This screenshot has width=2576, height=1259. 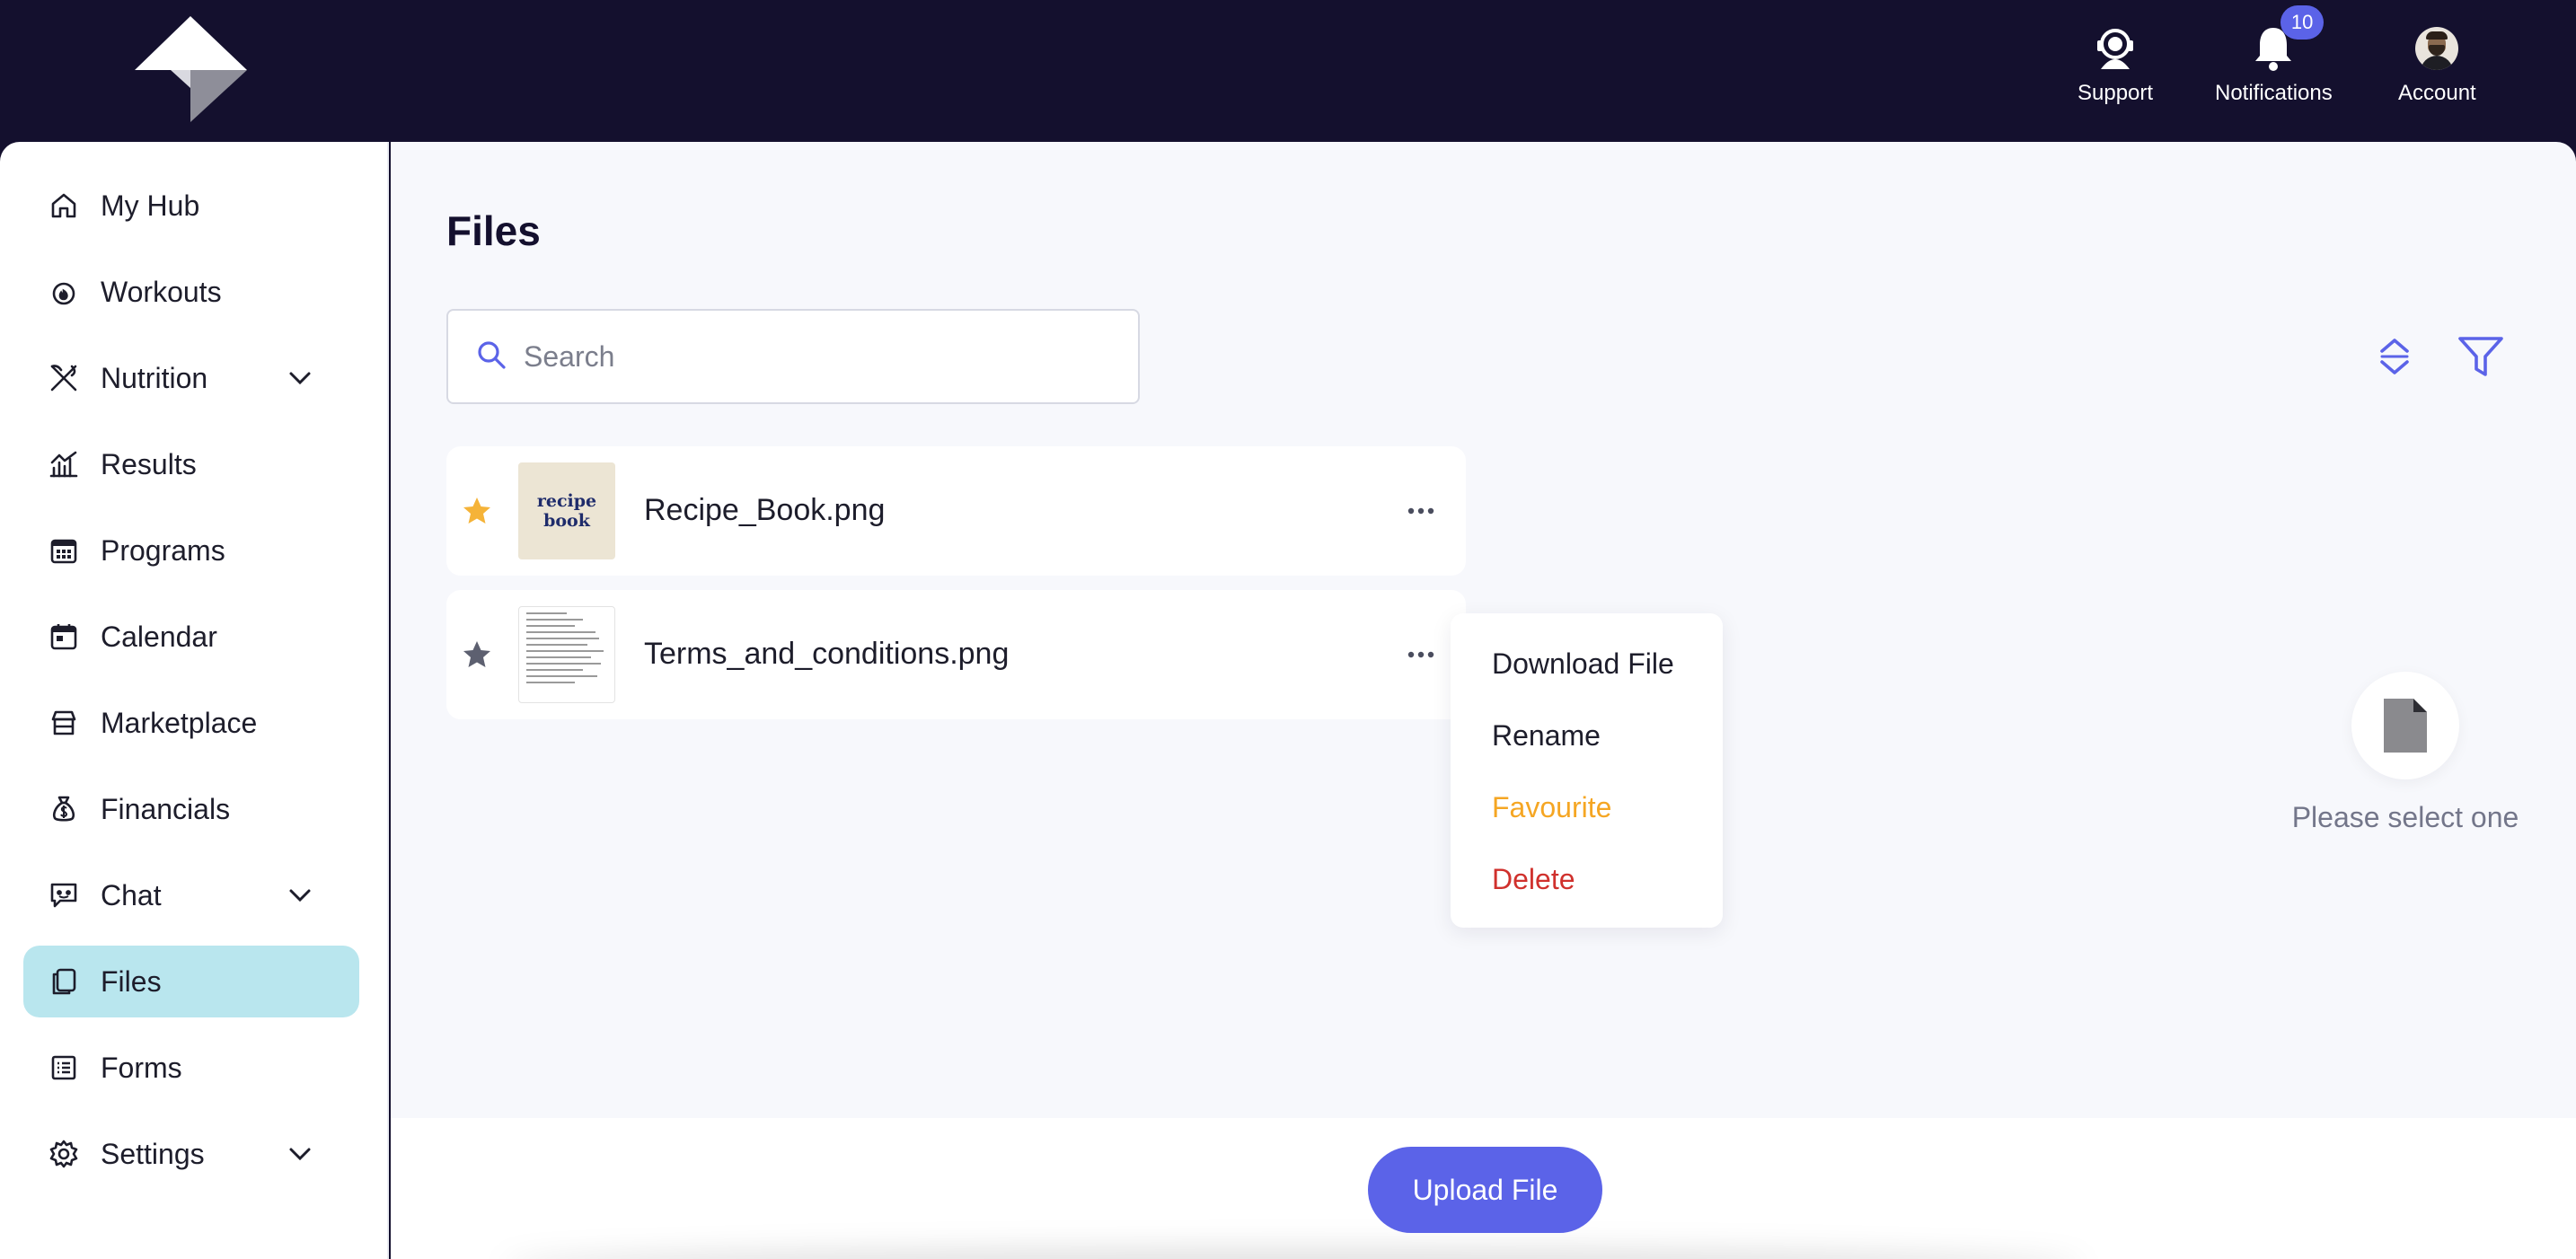 What do you see at coordinates (163, 550) in the screenshot?
I see `sidebar-item-label: Programs` at bounding box center [163, 550].